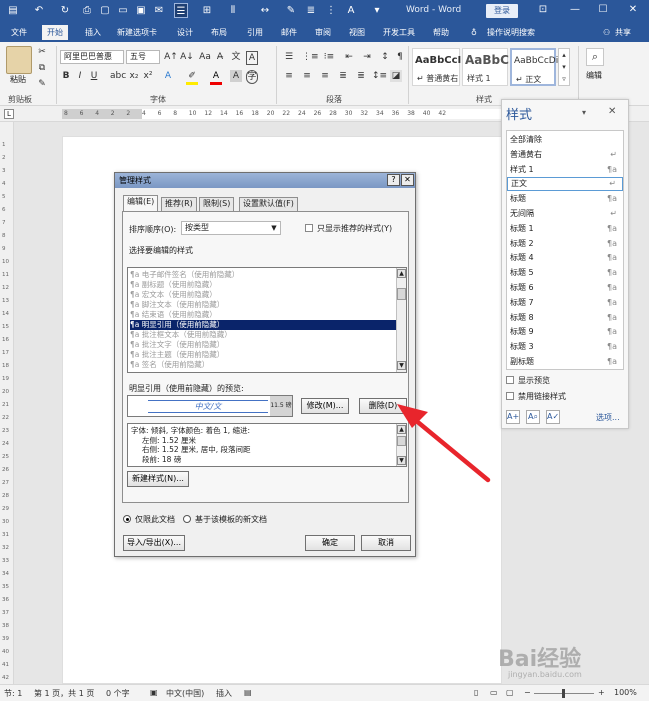 Image resolution: width=649 pixels, height=701 pixels. What do you see at coordinates (494, 692) in the screenshot?
I see `print-layout-icon: ▭` at bounding box center [494, 692].